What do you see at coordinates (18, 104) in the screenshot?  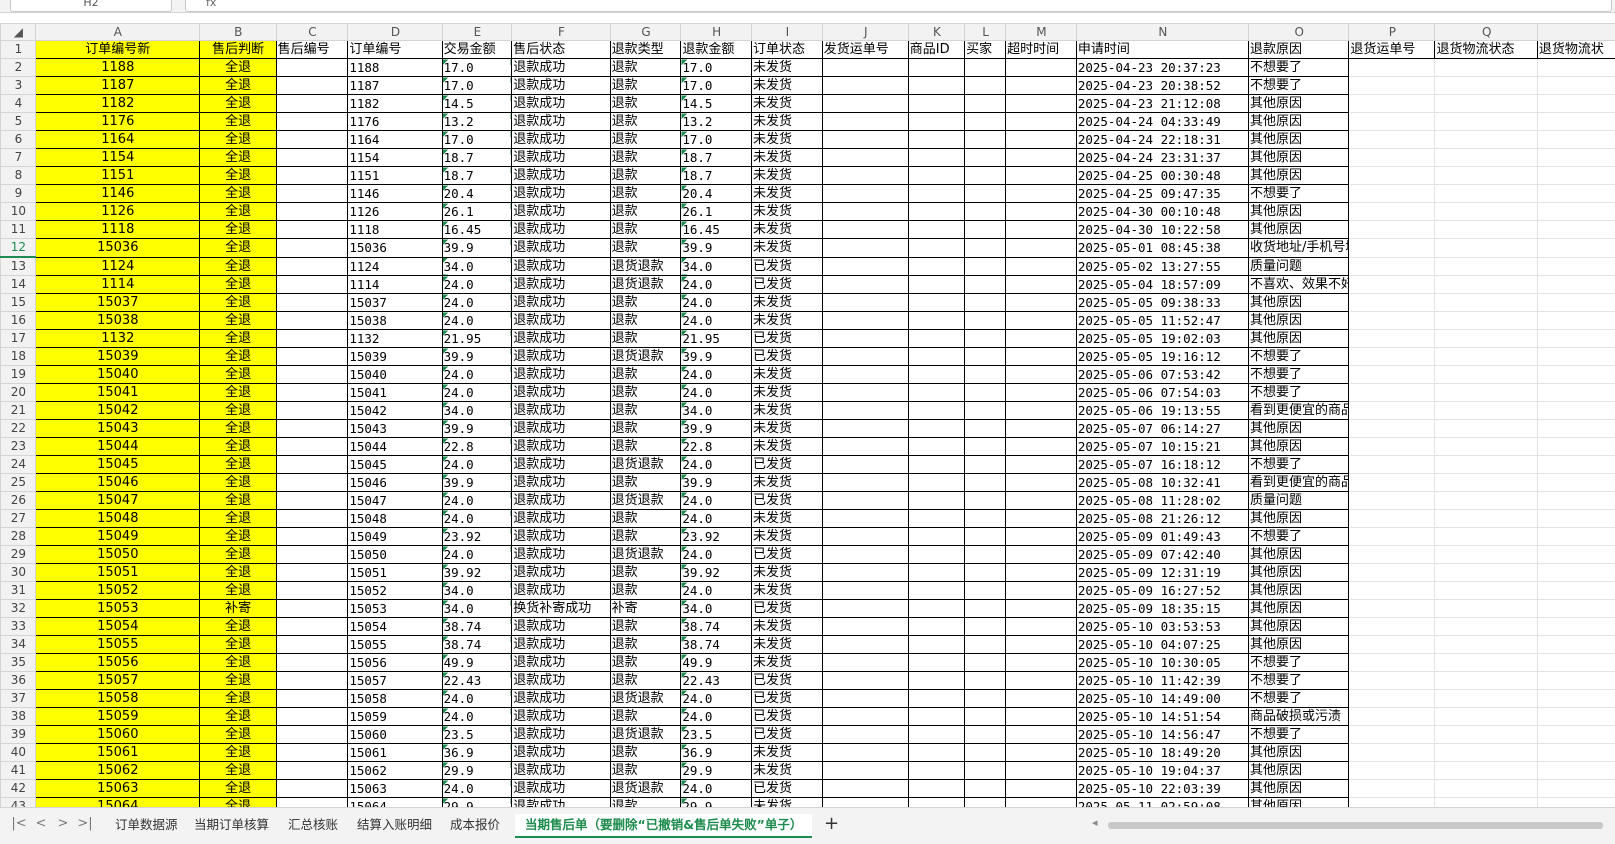 I see `row-number: 4` at bounding box center [18, 104].